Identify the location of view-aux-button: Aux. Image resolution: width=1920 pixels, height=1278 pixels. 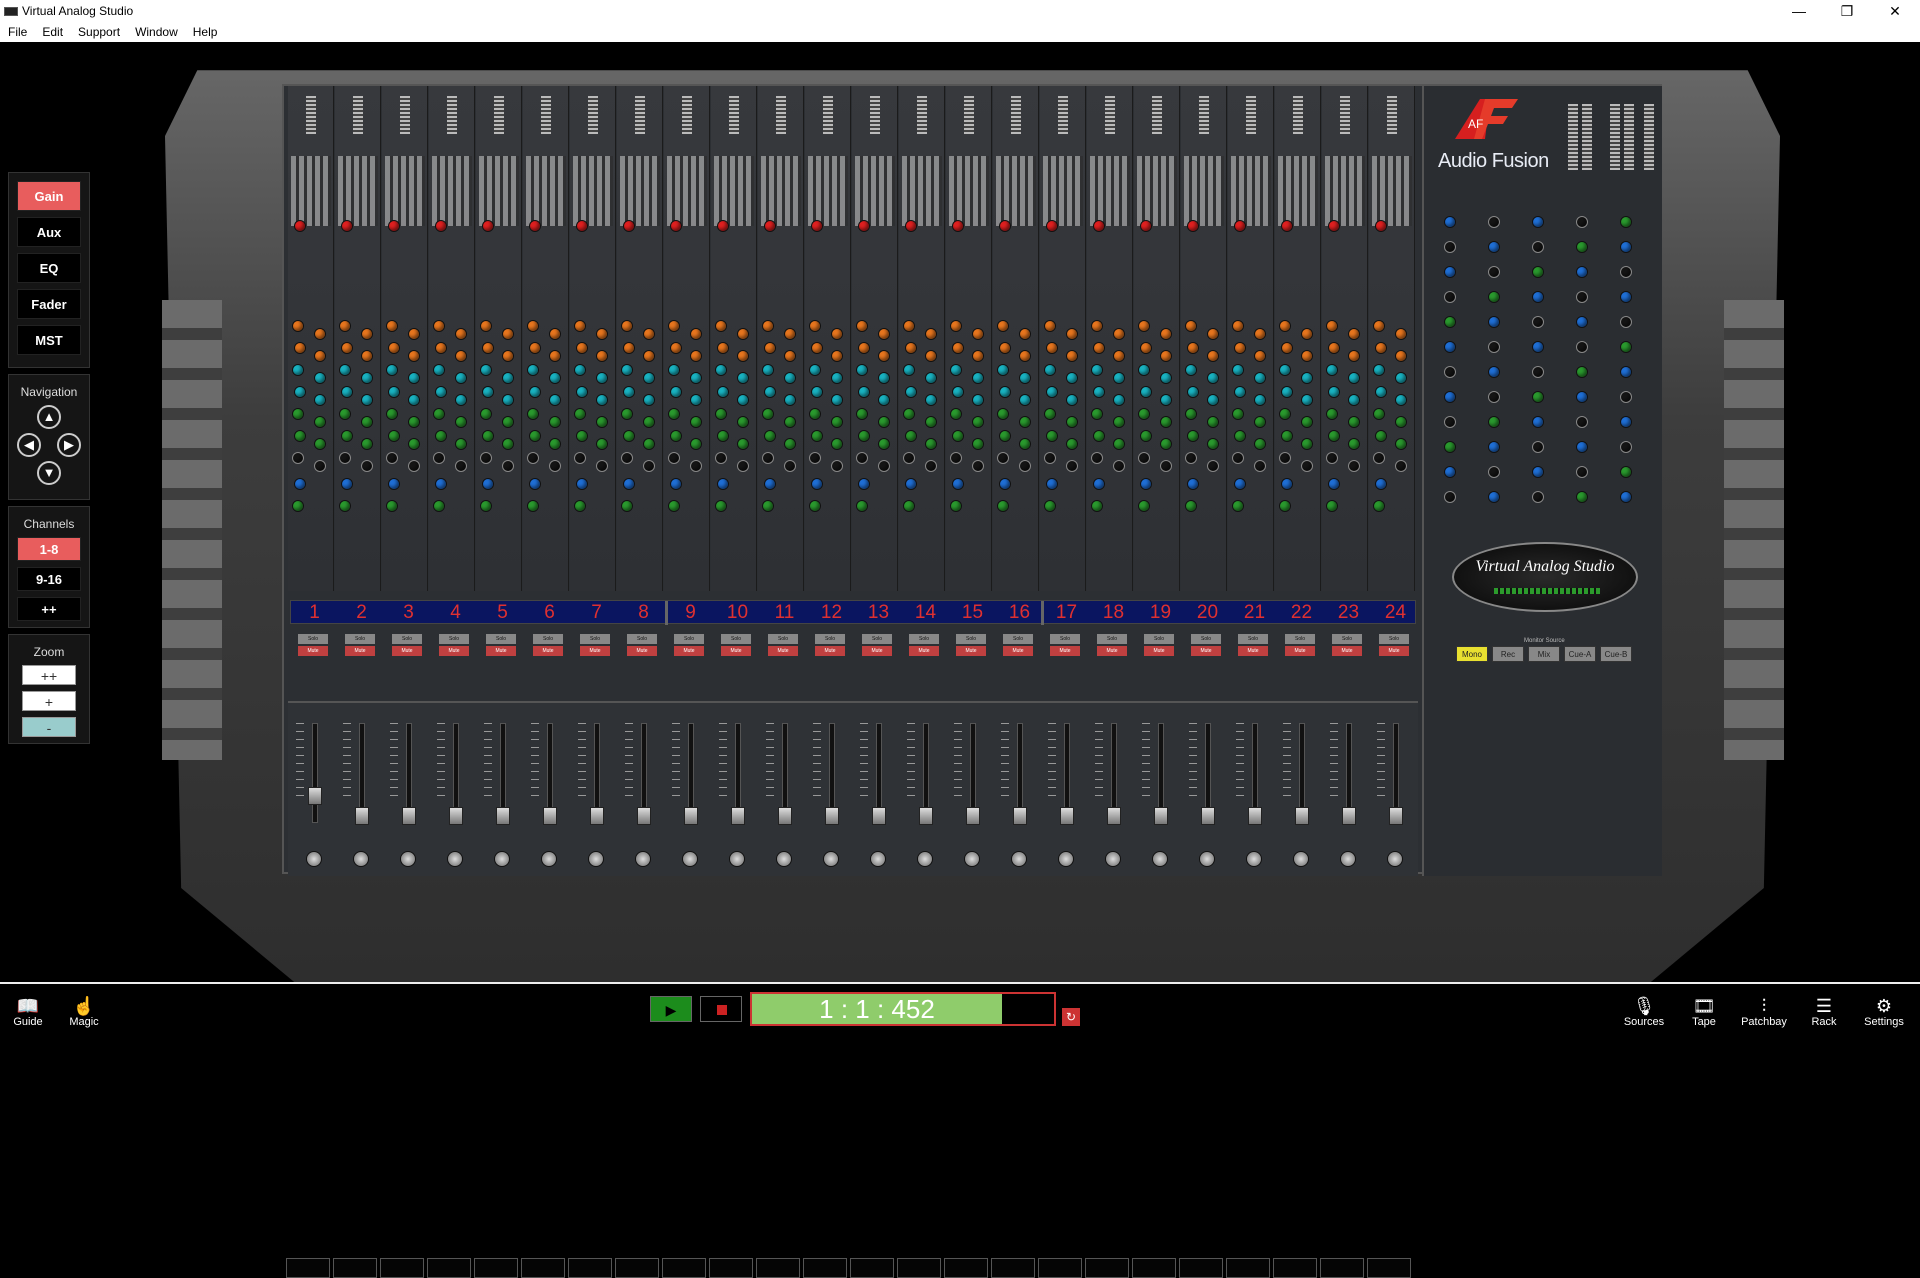
(49, 232).